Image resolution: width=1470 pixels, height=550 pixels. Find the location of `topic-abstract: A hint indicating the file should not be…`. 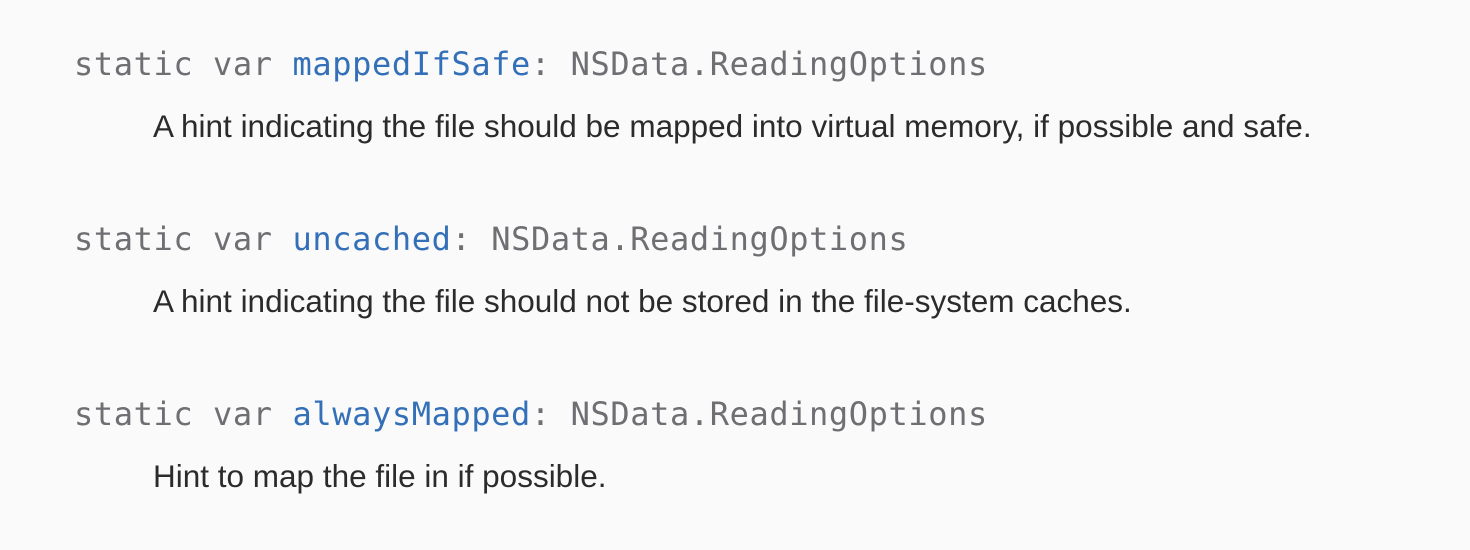

topic-abstract: A hint indicating the file should not be… is located at coordinates (642, 301).